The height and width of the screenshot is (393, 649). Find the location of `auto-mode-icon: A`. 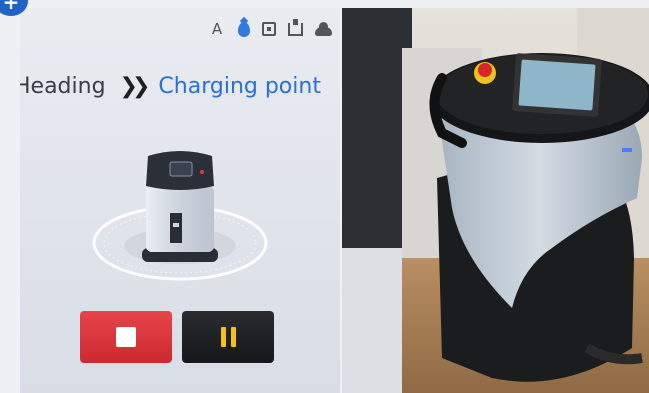

auto-mode-icon: A is located at coordinates (217, 29).